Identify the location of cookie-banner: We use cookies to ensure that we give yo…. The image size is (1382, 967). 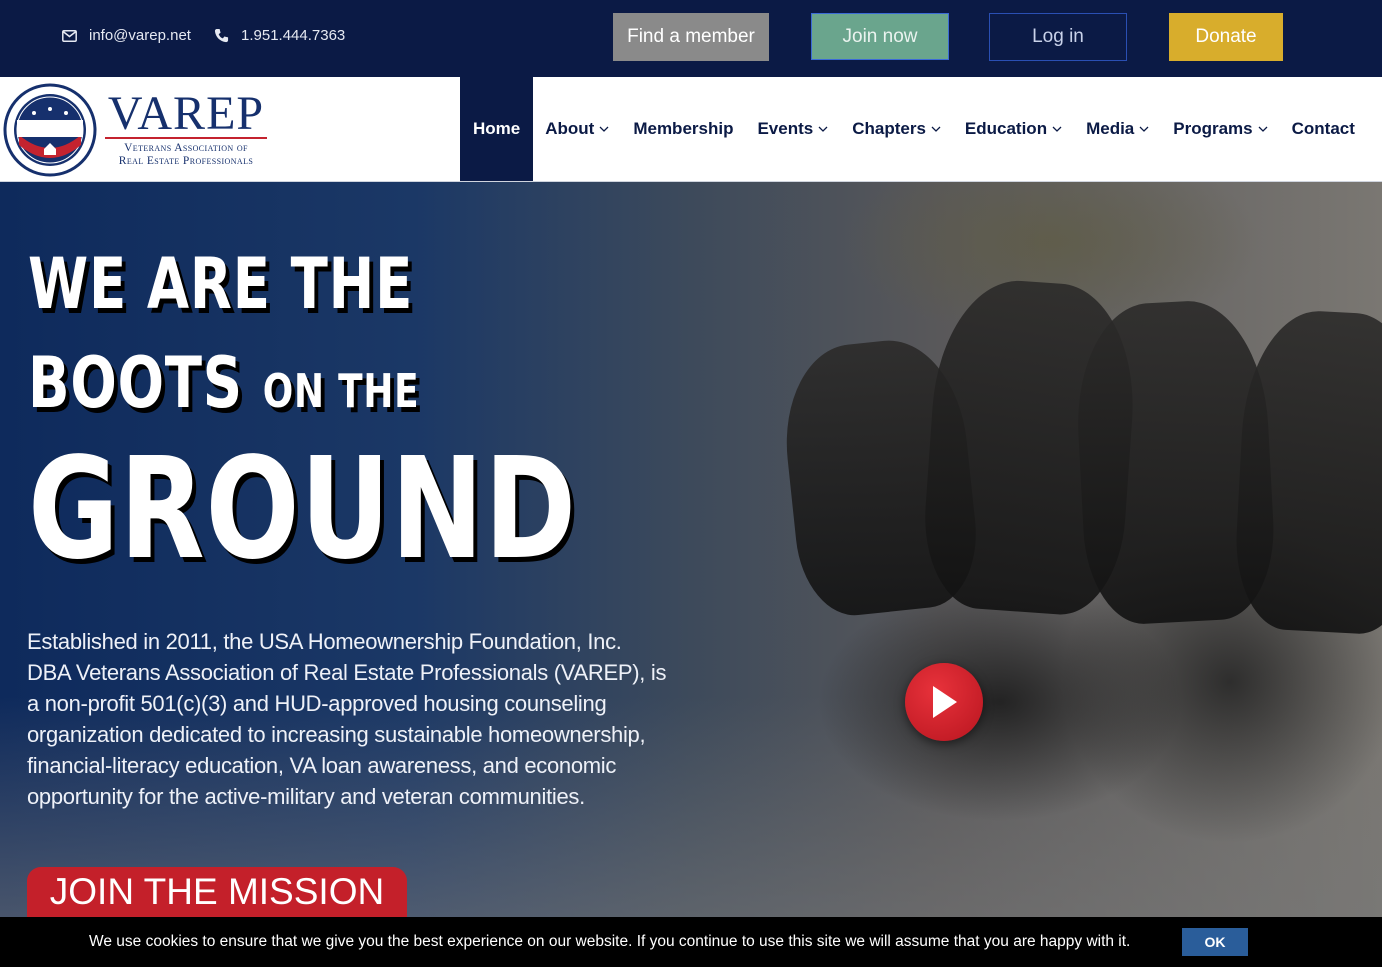
(691, 942).